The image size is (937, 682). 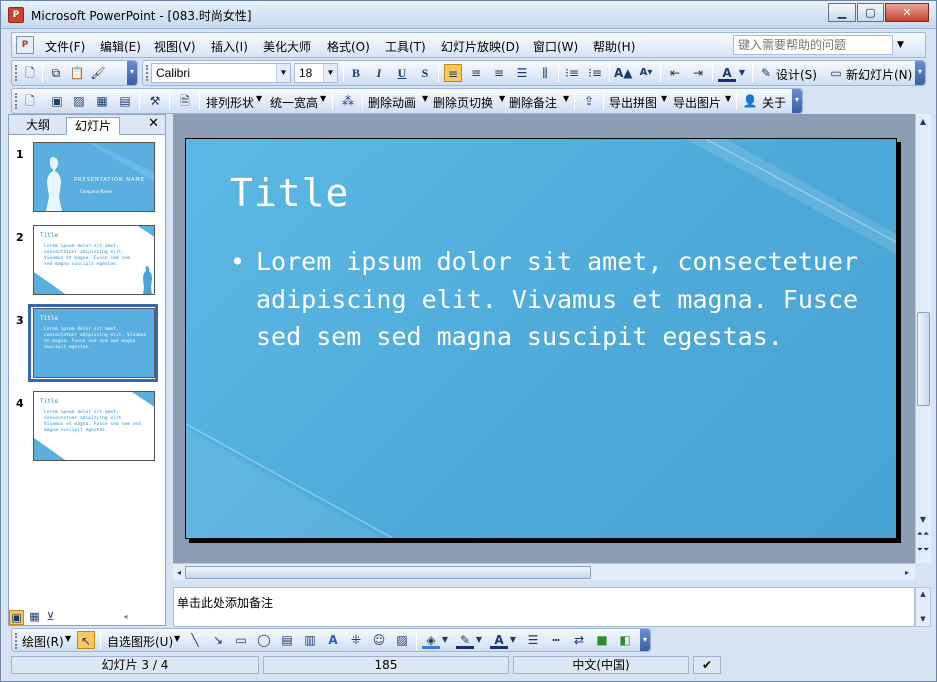 What do you see at coordinates (614, 46) in the screenshot?
I see `menu-help: 帮助(H)` at bounding box center [614, 46].